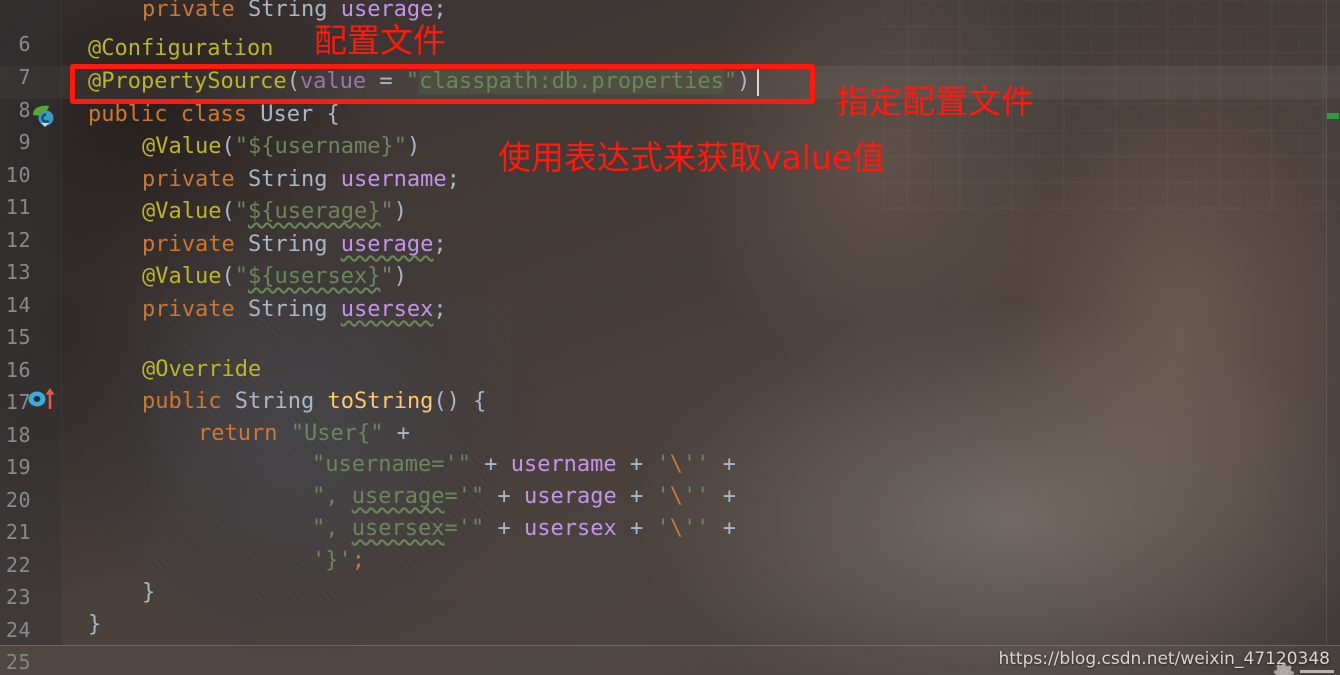  I want to click on code-line-23: '}';, so click(338, 560).